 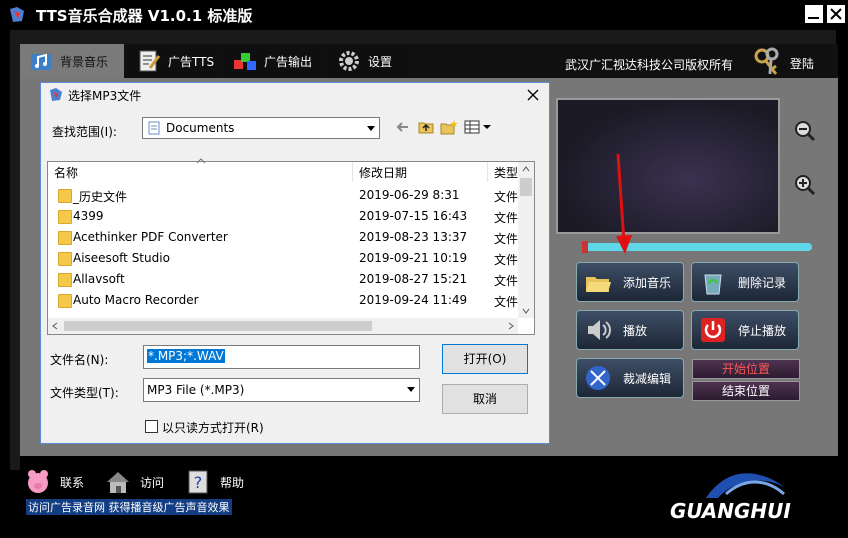 What do you see at coordinates (526, 169) in the screenshot?
I see `scroll-up-icon` at bounding box center [526, 169].